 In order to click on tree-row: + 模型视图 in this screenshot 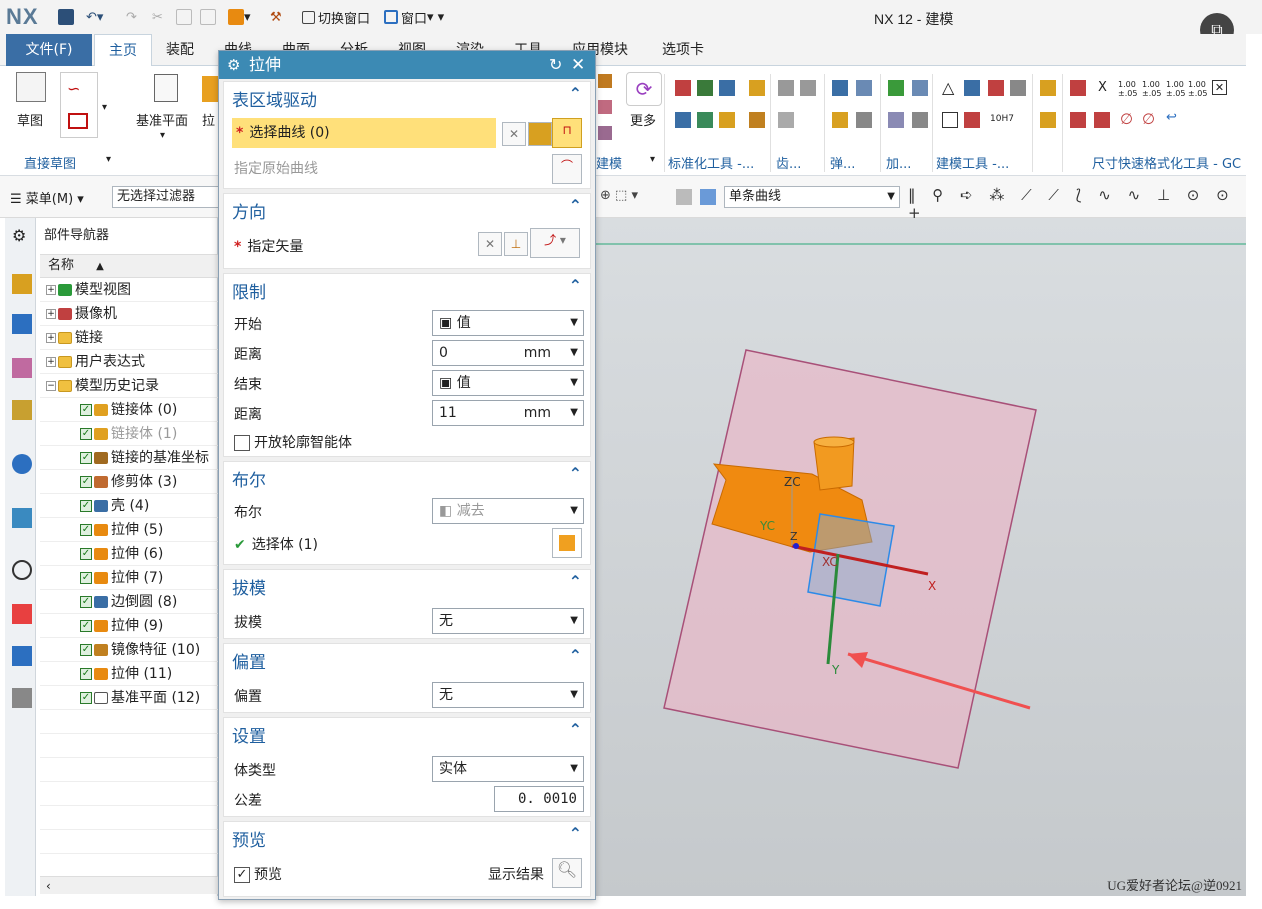, I will do `click(129, 290)`.